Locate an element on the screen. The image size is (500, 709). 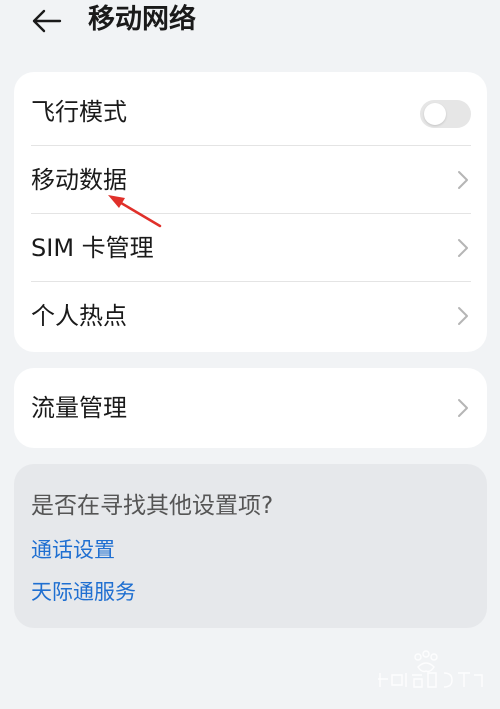
toggle-knob is located at coordinates (435, 114).